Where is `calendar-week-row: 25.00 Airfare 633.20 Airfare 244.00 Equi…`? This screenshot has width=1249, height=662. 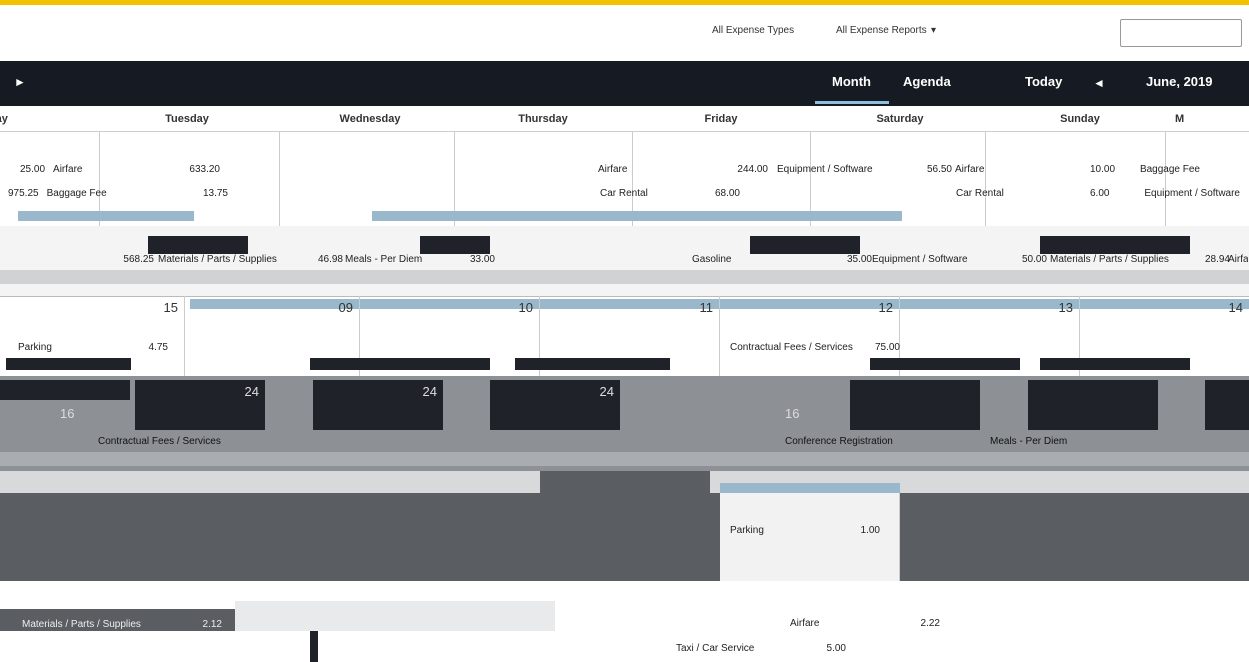
calendar-week-row: 25.00 Airfare 633.20 Airfare 244.00 Equi… is located at coordinates (624, 179).